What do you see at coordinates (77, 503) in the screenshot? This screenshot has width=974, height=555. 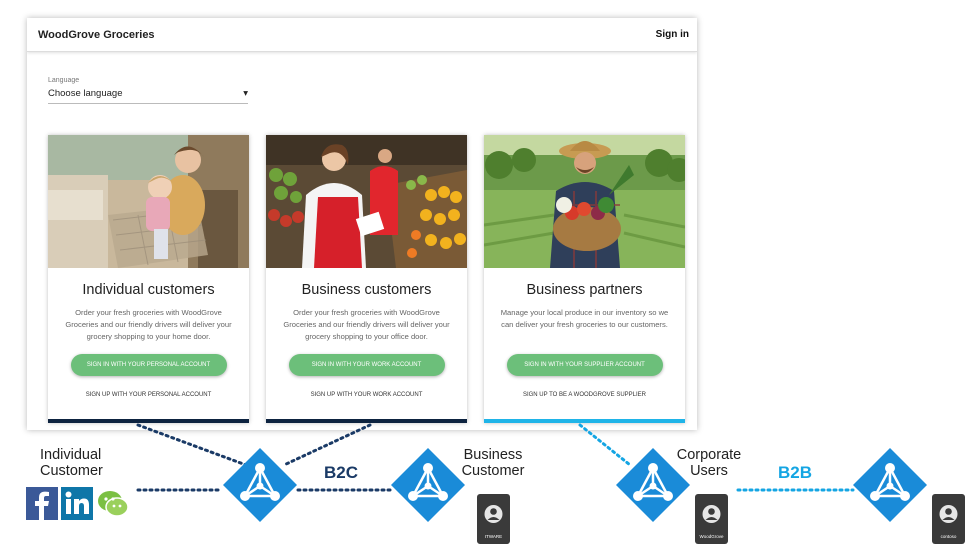 I see `linkedin-icon` at bounding box center [77, 503].